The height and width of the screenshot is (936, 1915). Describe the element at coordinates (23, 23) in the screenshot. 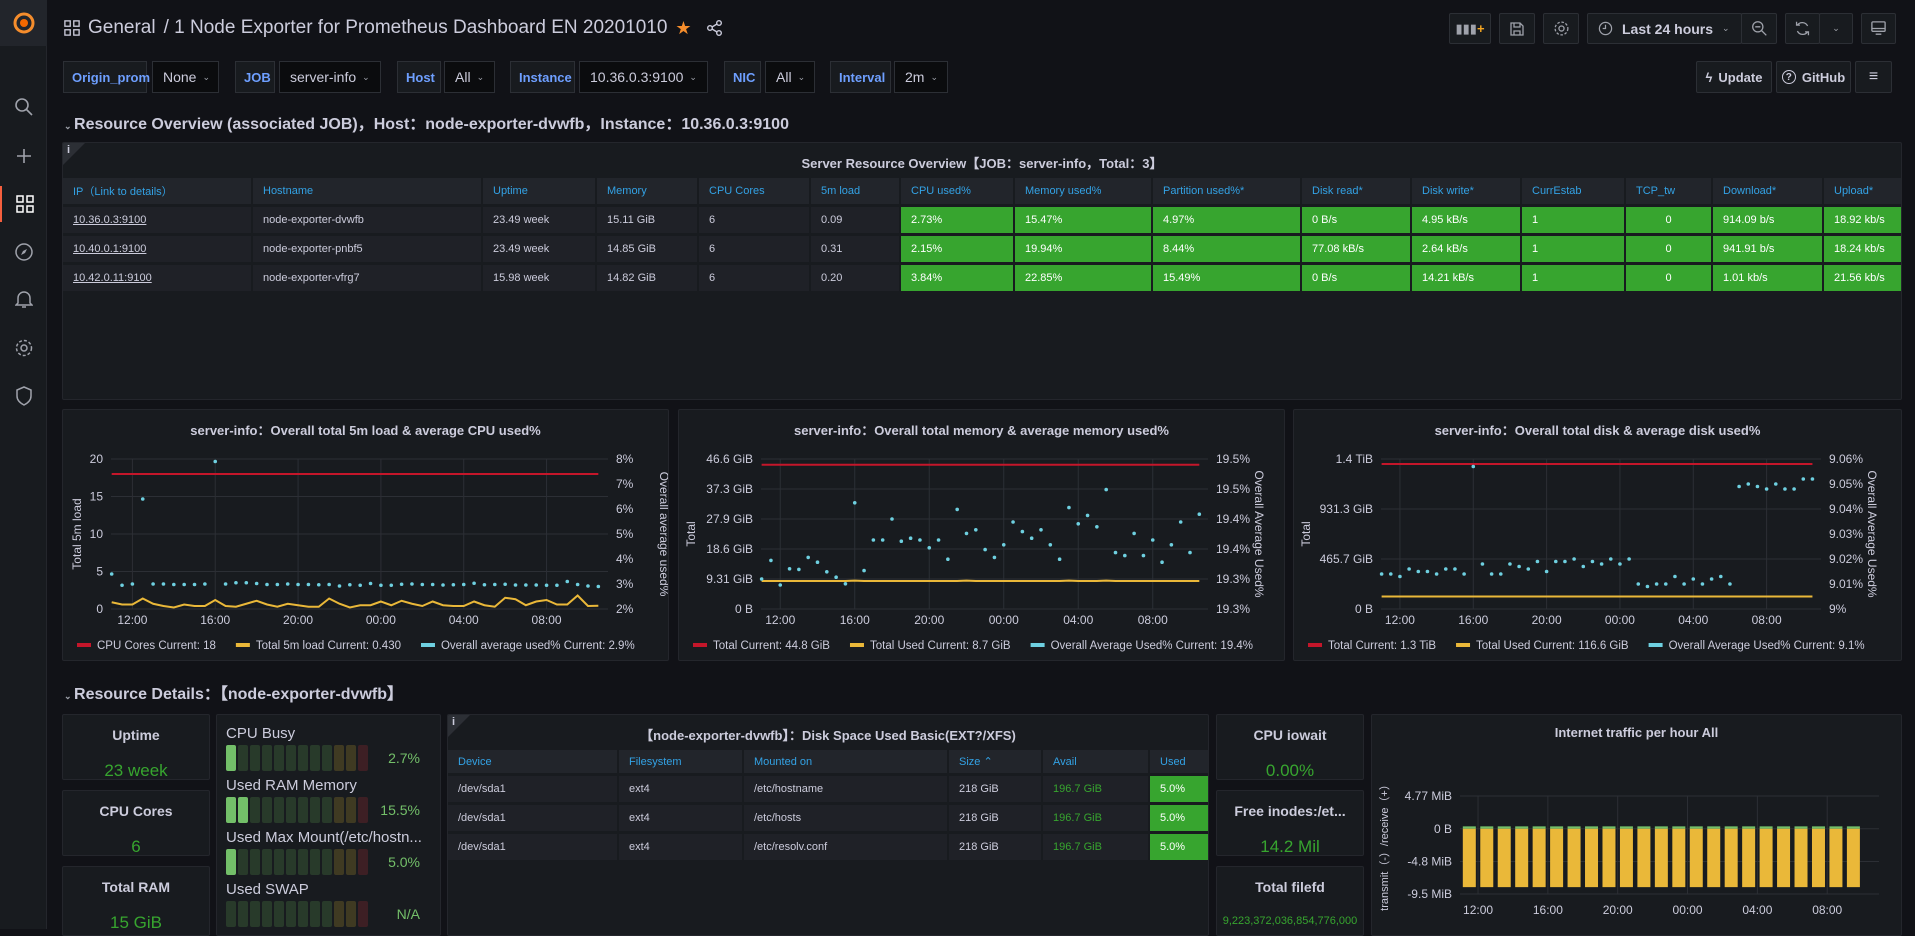

I see `grafana-logo-icon` at that location.